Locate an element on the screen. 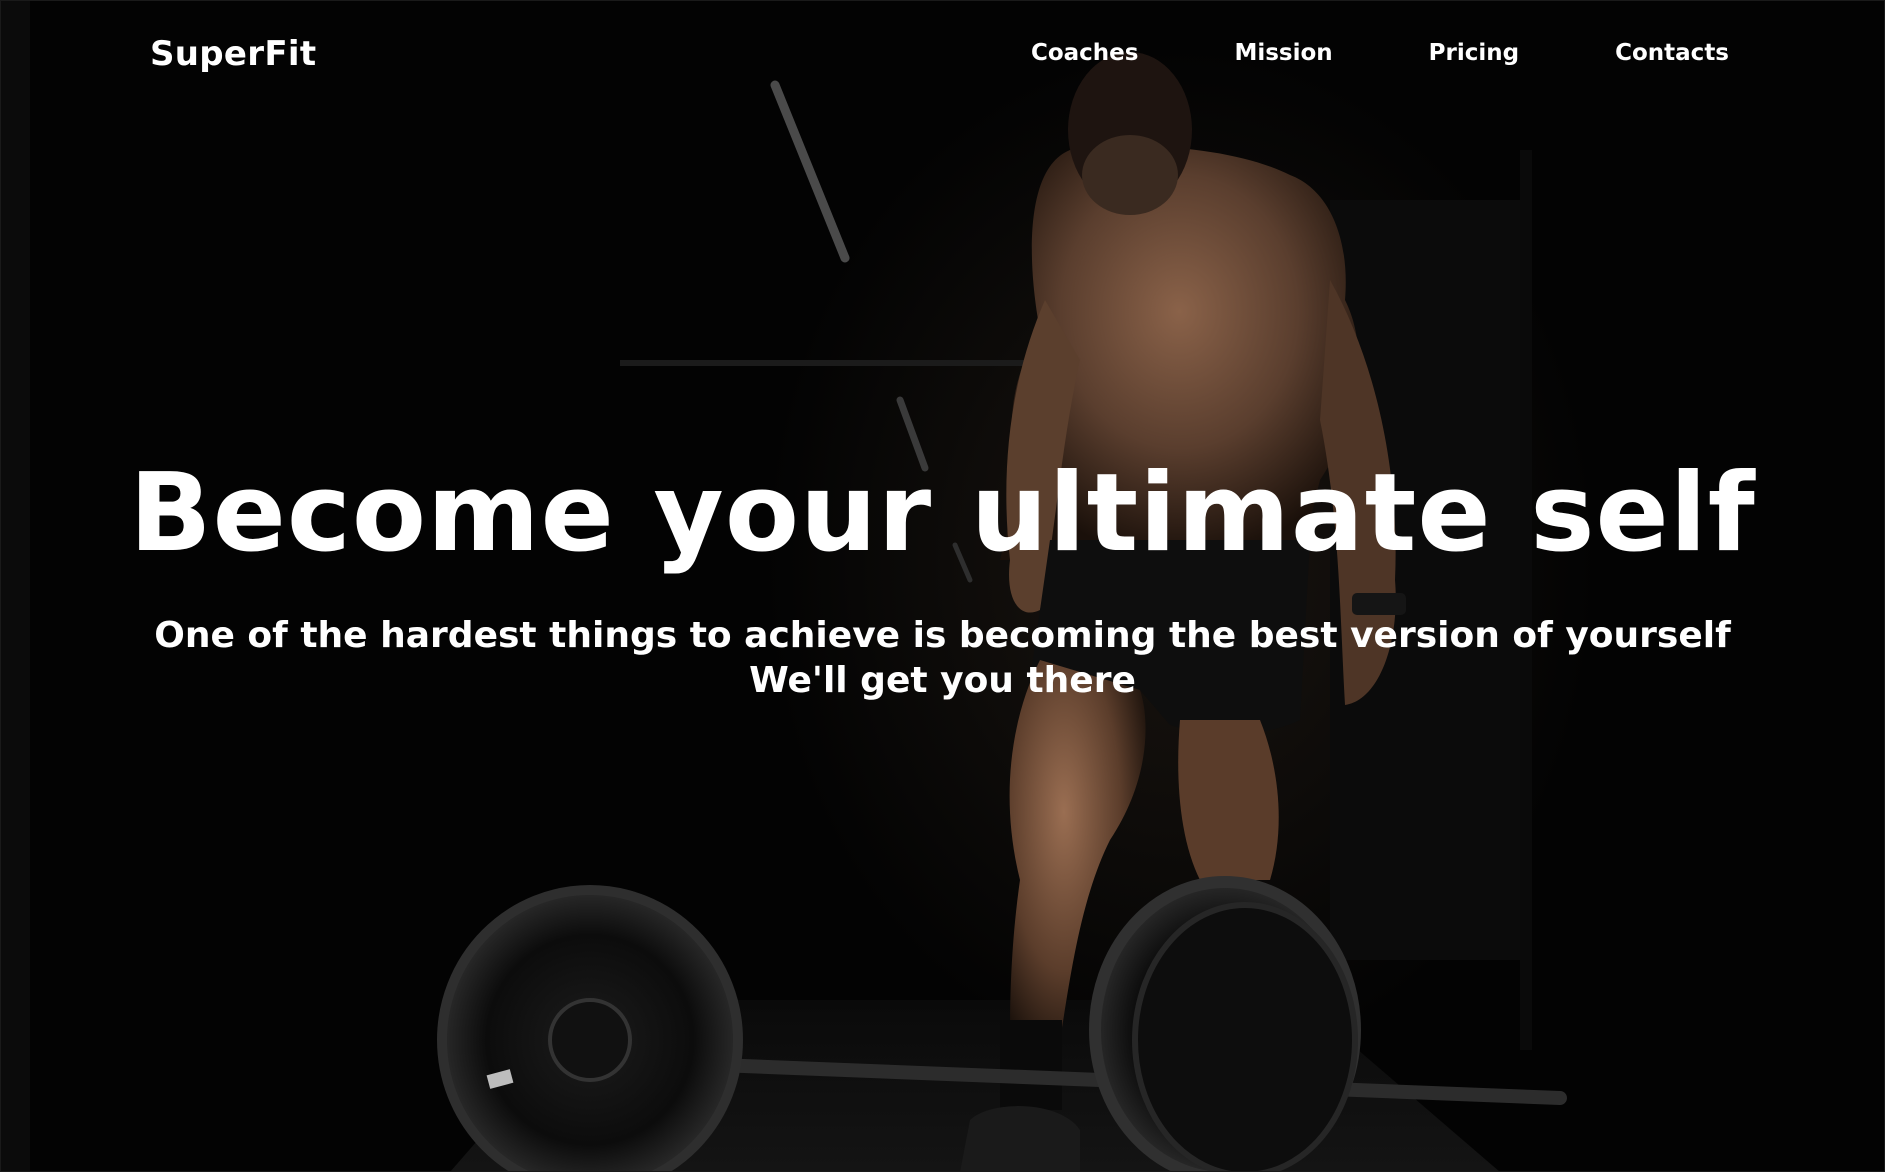  nav-menu: Coaches Mission Pricing Contacts is located at coordinates (1380, 53).